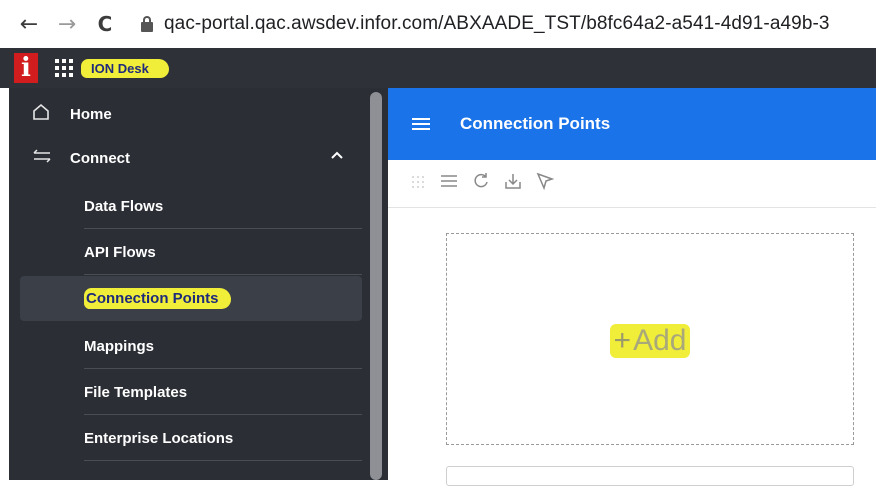 The height and width of the screenshot is (486, 876). Describe the element at coordinates (64, 68) in the screenshot. I see `app-grid-icon` at that location.